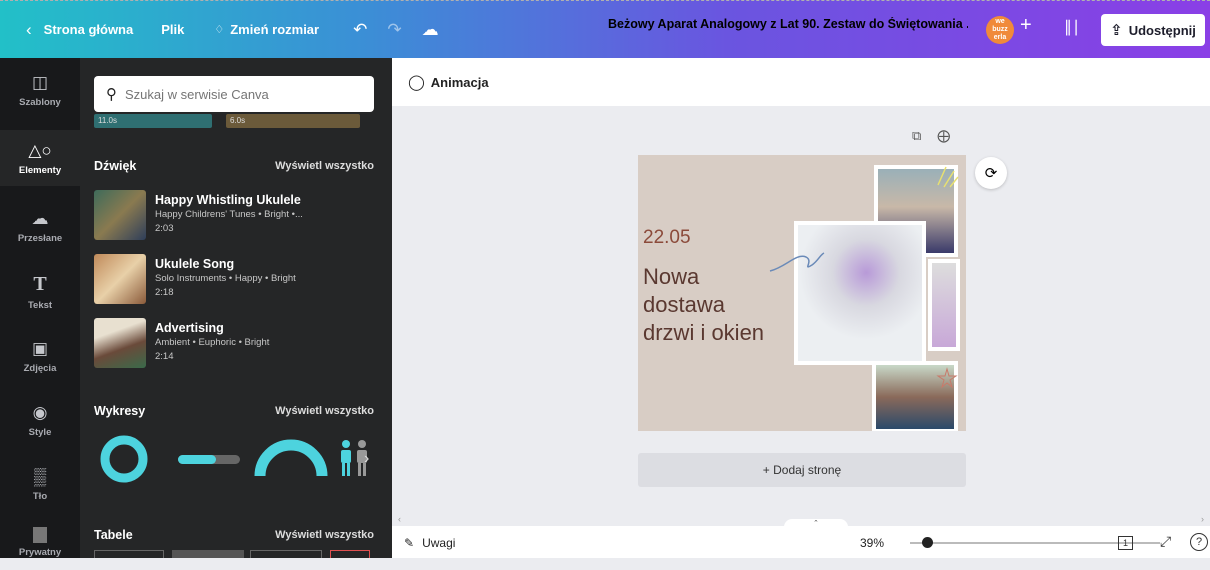 This screenshot has width=1210, height=570. What do you see at coordinates (228, 200) in the screenshot?
I see `track-name: Happy Whistling Ukulele` at bounding box center [228, 200].